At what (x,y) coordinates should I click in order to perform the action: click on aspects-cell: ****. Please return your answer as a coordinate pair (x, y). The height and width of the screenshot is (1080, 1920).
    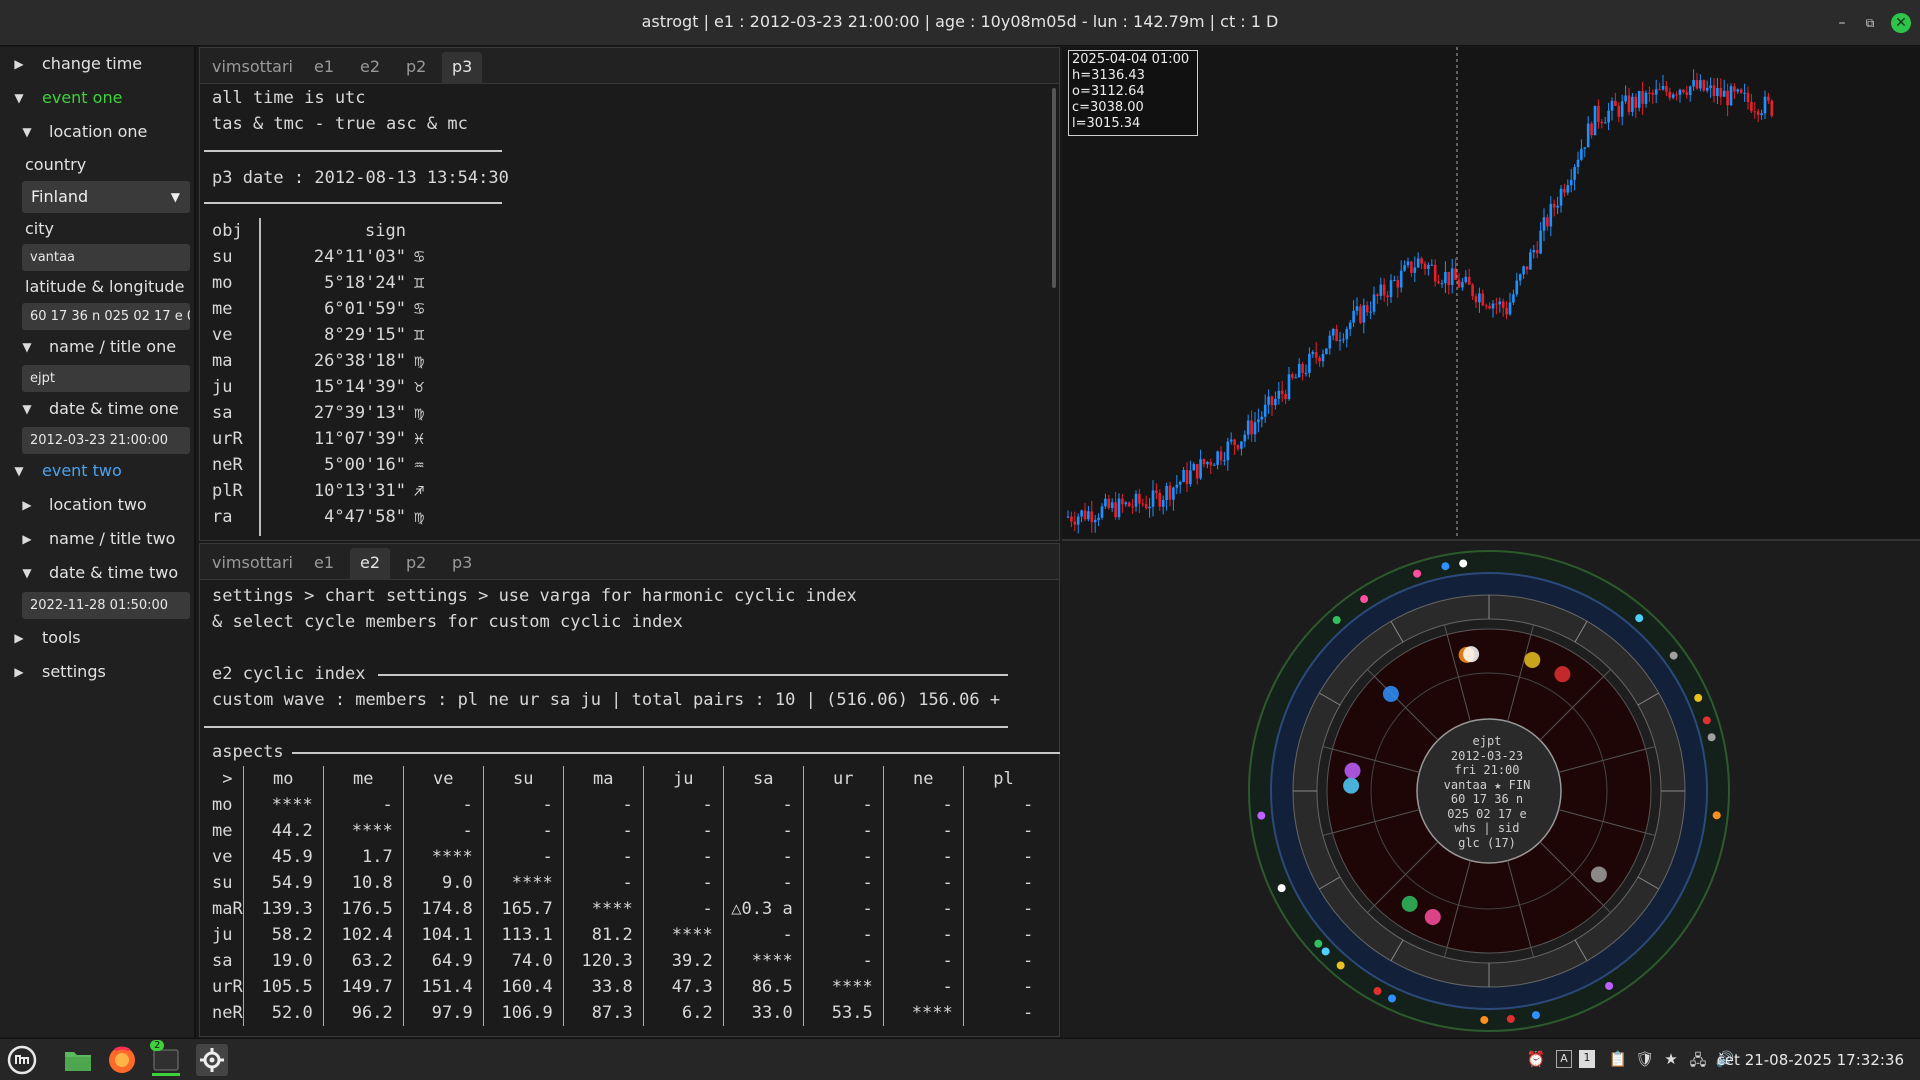
    Looking at the image, I should click on (363, 831).